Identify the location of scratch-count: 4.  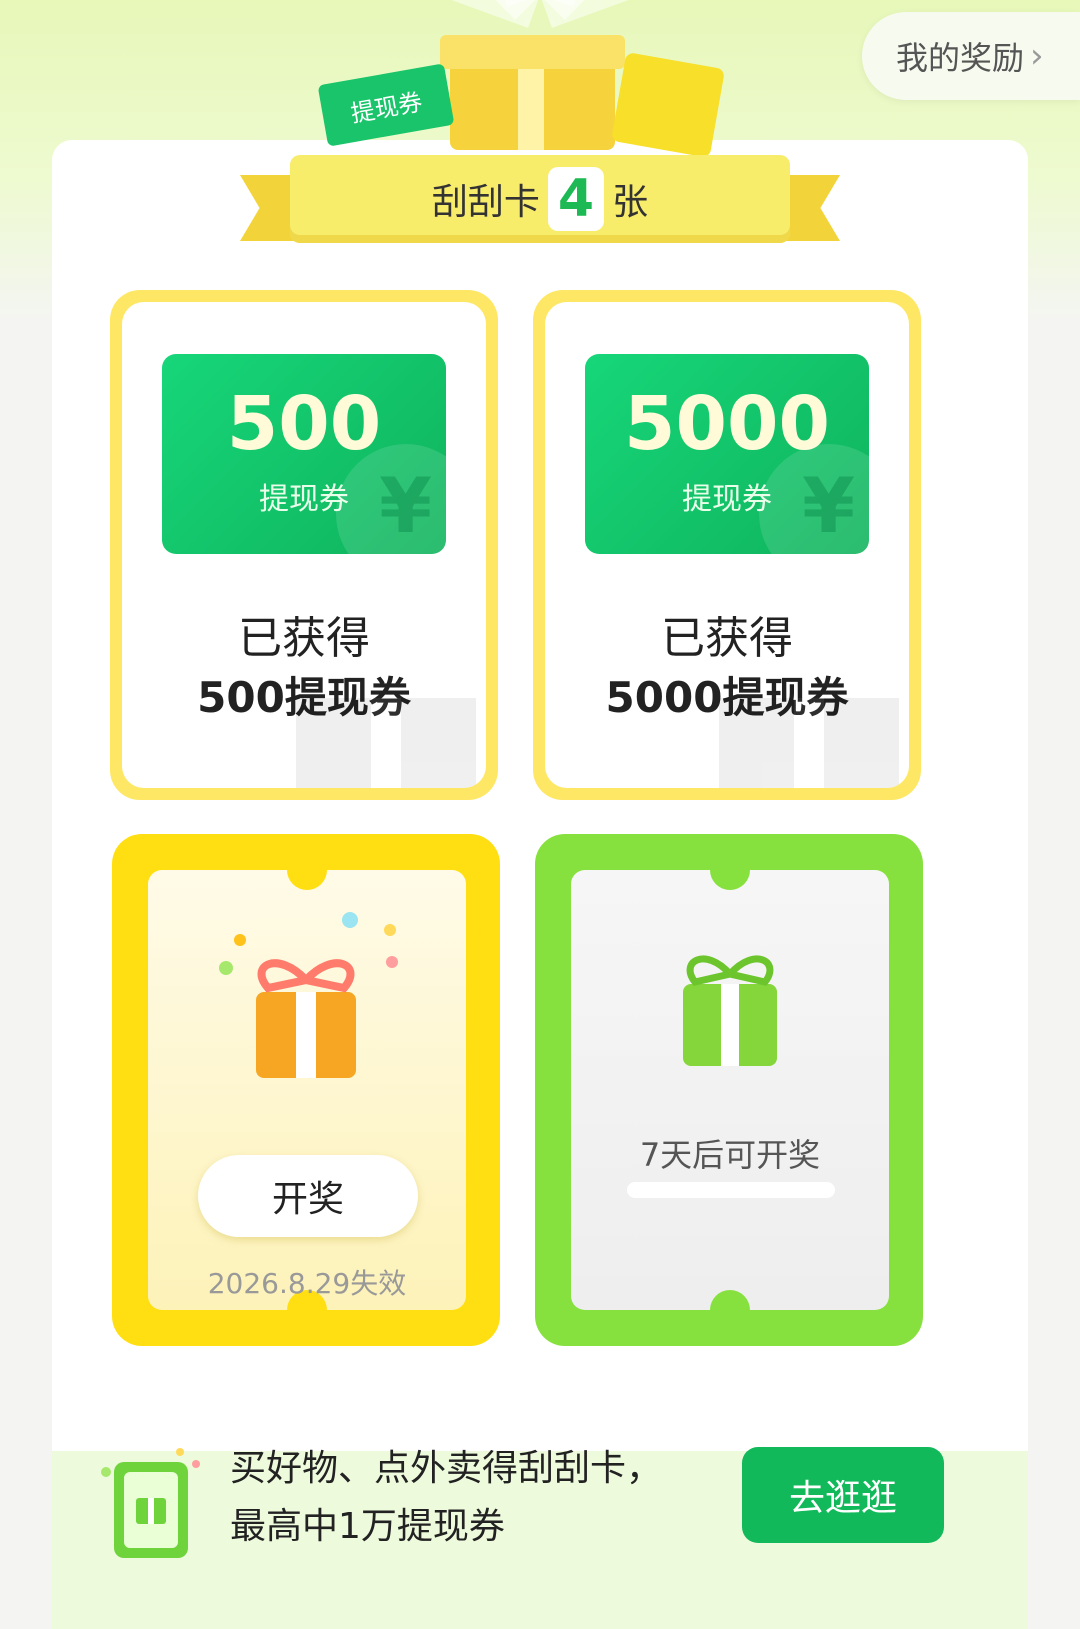
(576, 199).